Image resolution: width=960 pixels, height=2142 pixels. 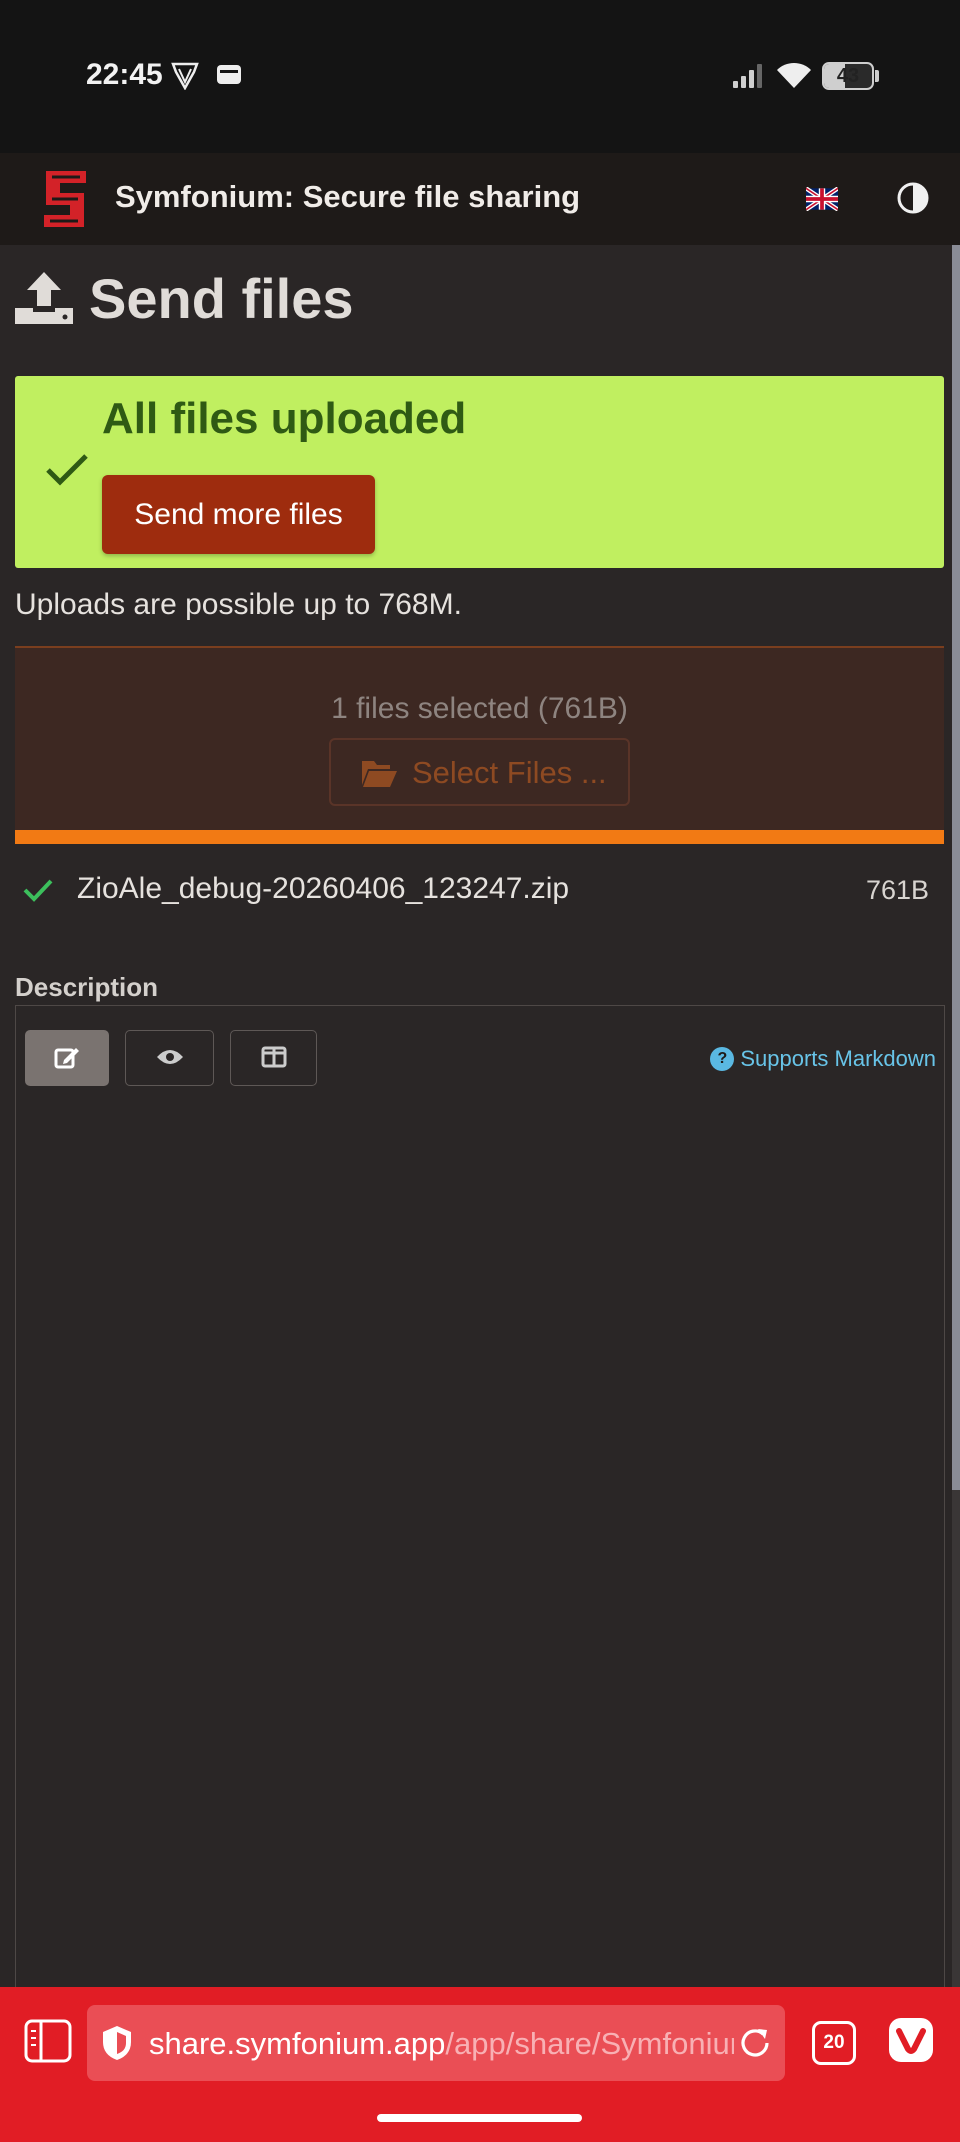 I want to click on app-header: Symfonium: Secure file sharing, so click(x=480, y=199).